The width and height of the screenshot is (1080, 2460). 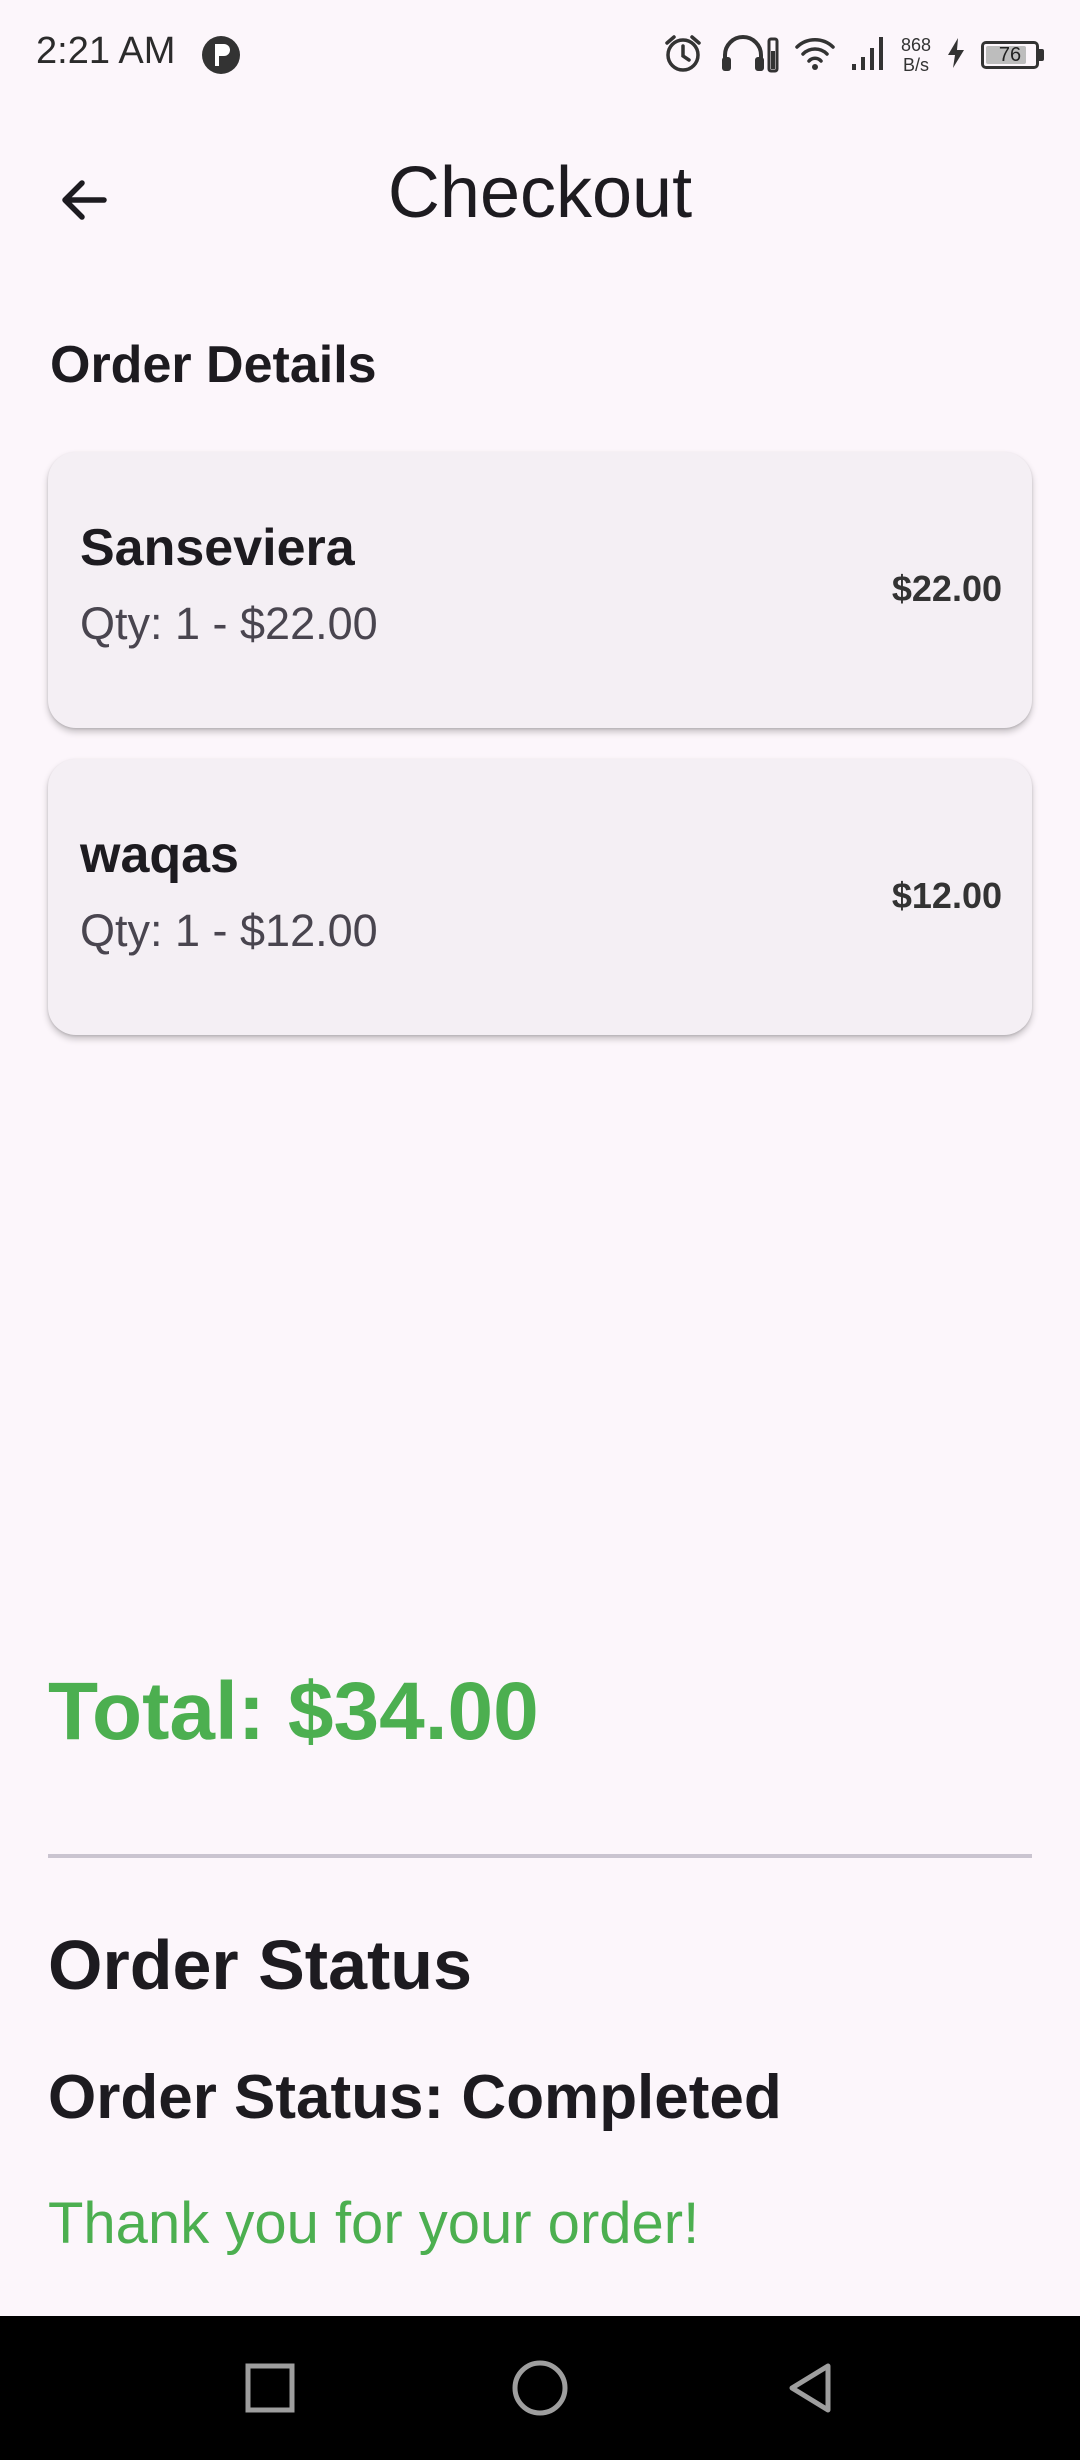 I want to click on recent-apps-icon, so click(x=270, y=2388).